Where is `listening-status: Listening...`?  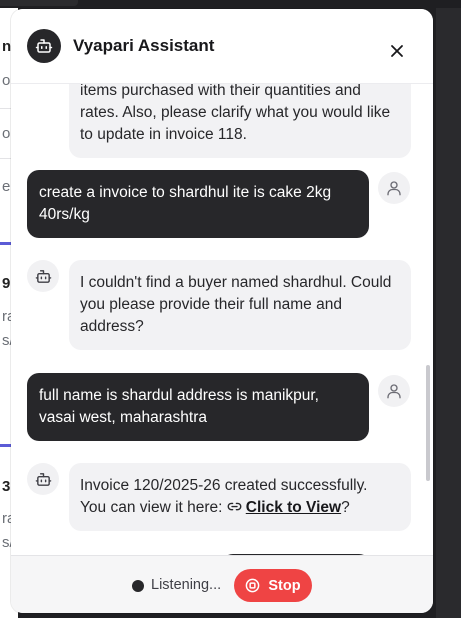
listening-status: Listening... is located at coordinates (186, 585).